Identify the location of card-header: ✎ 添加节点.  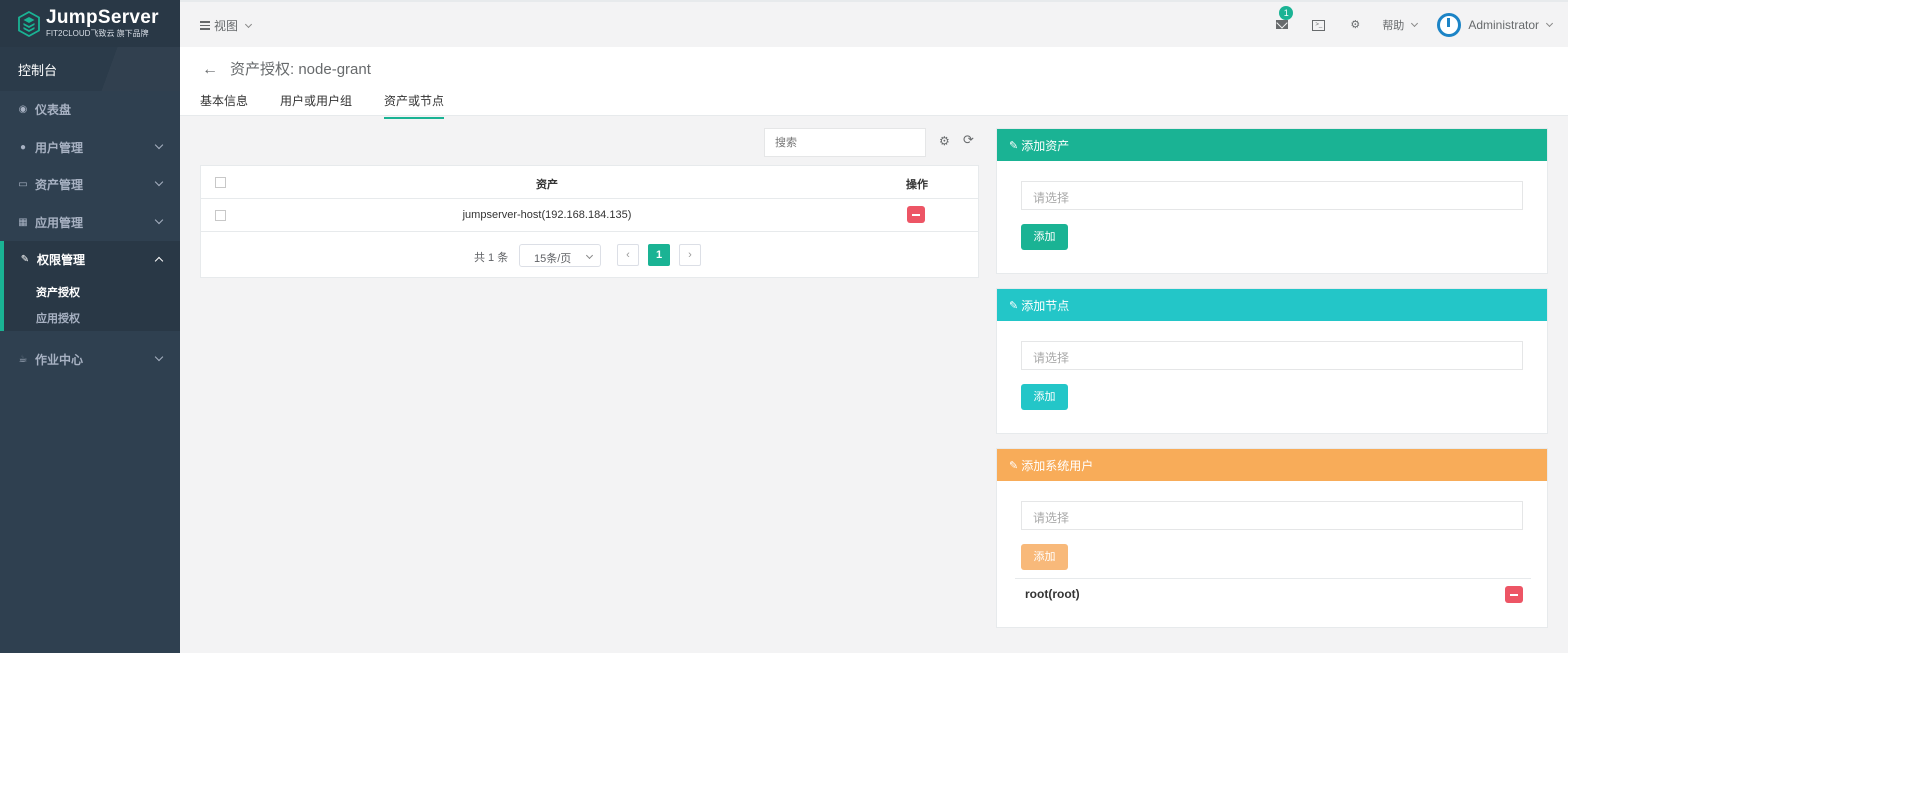
(1272, 305).